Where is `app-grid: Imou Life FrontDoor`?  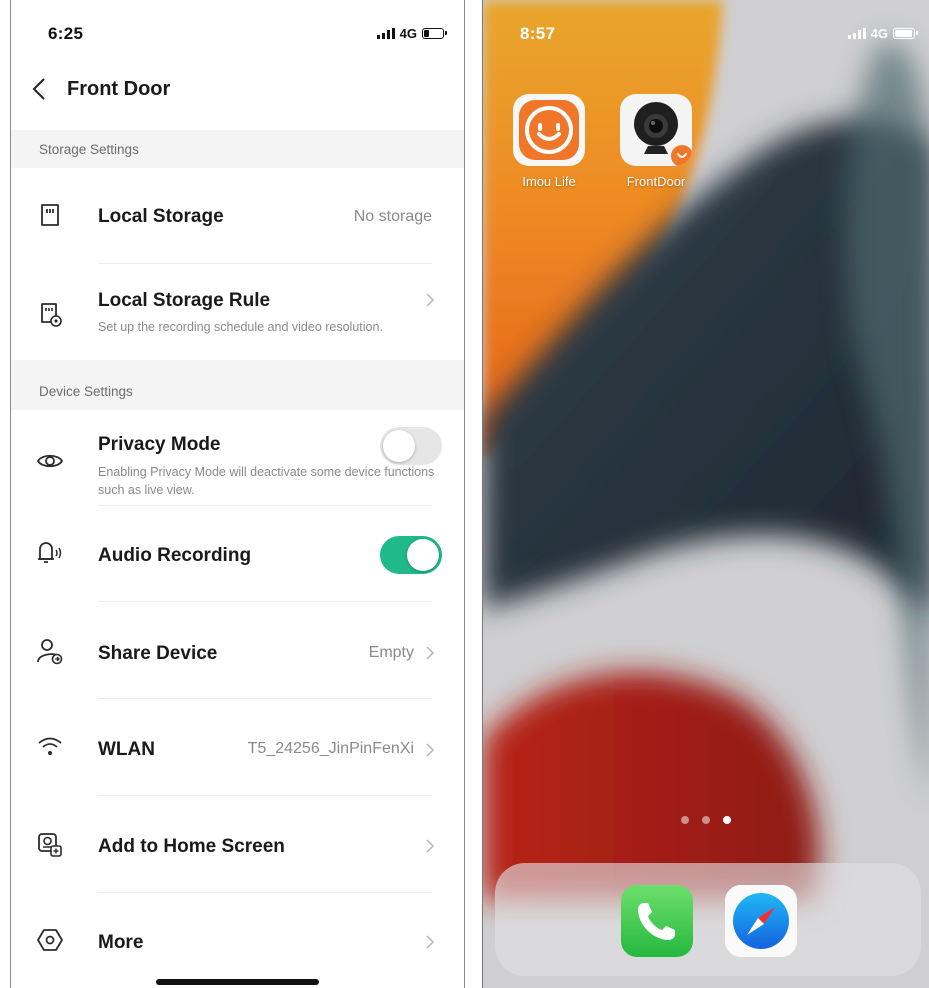 app-grid: Imou Life FrontDoor is located at coordinates (602, 141).